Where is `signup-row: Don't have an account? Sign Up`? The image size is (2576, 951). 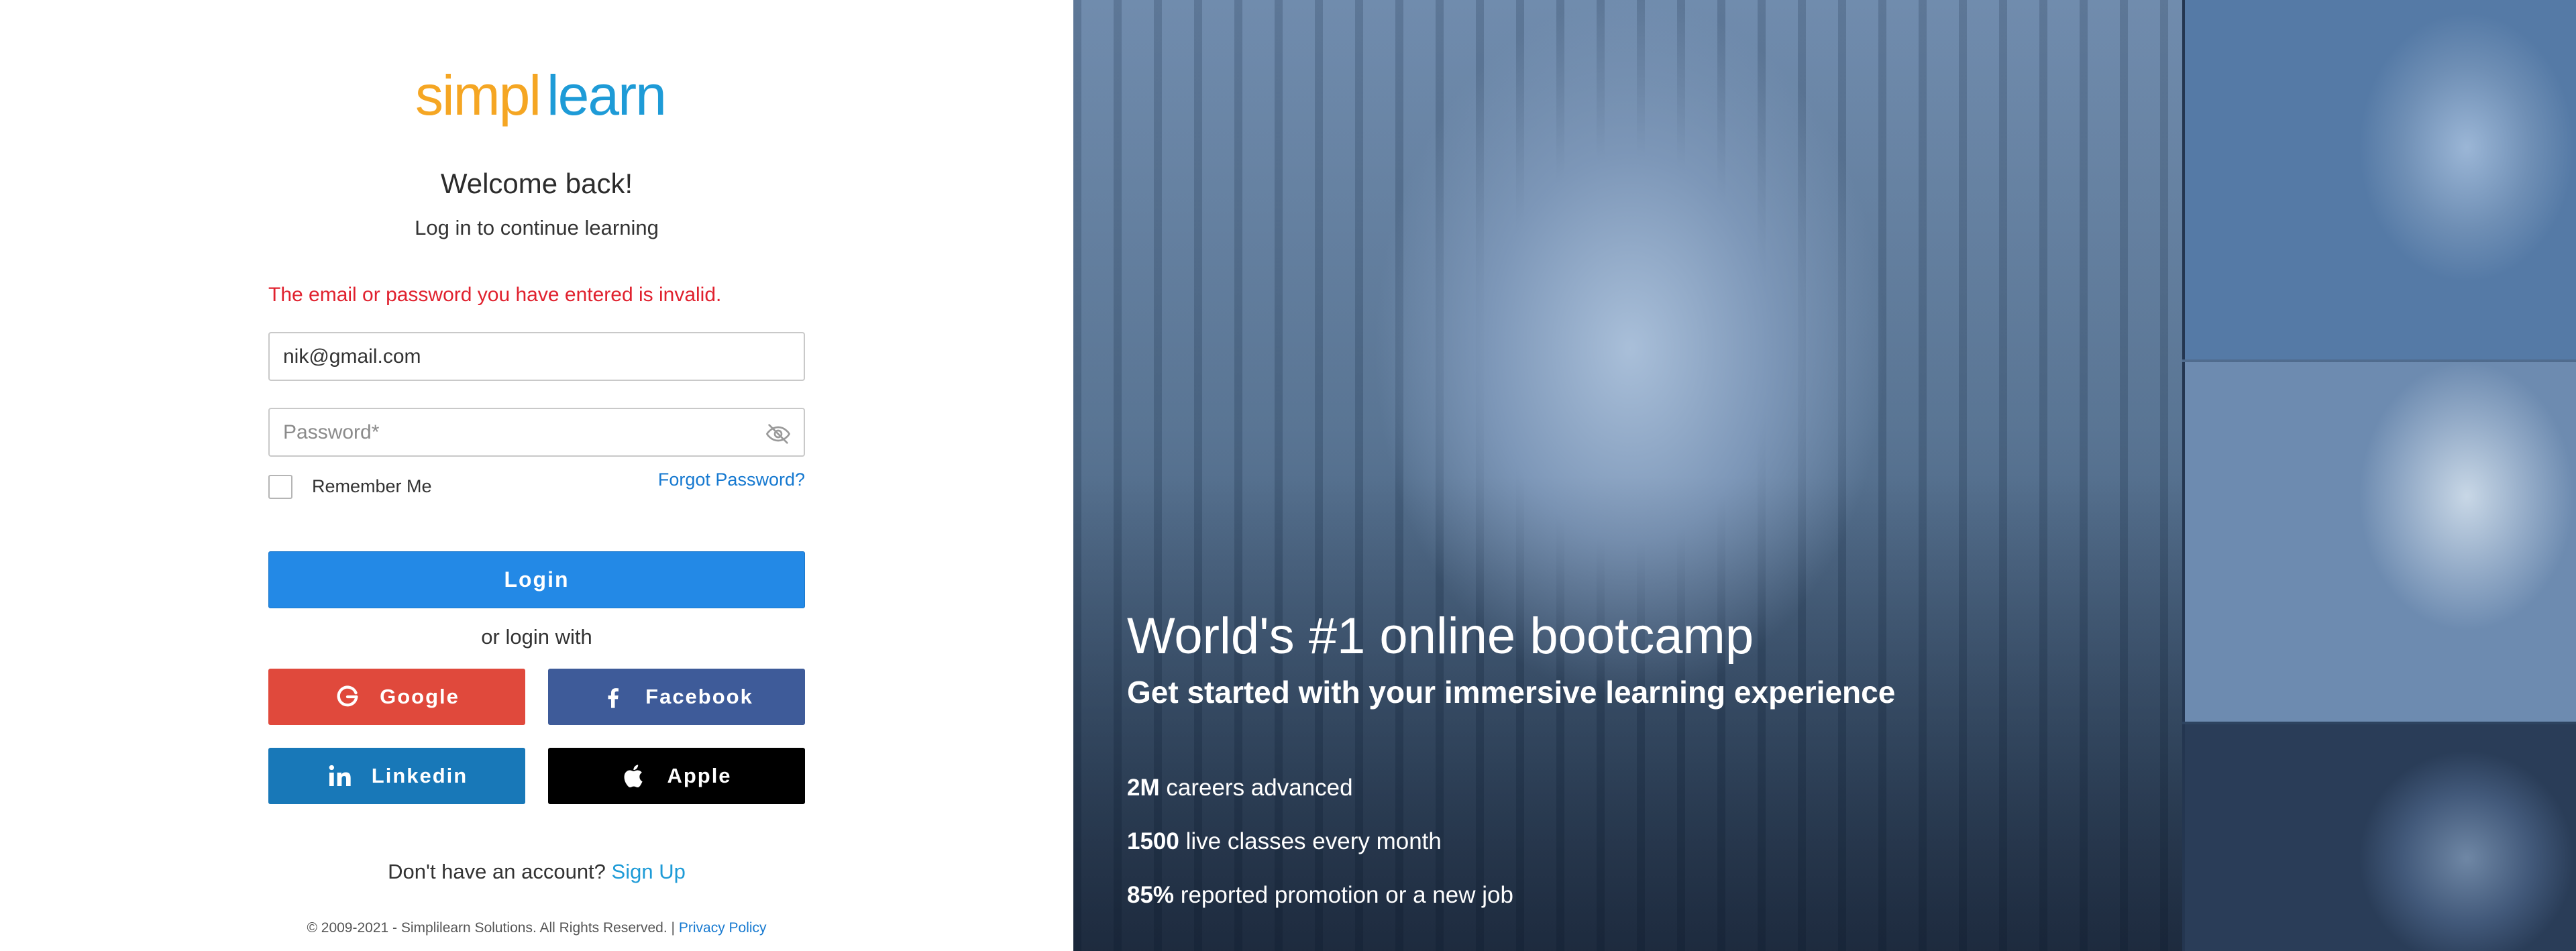
signup-row: Don't have an account? Sign Up is located at coordinates (536, 872).